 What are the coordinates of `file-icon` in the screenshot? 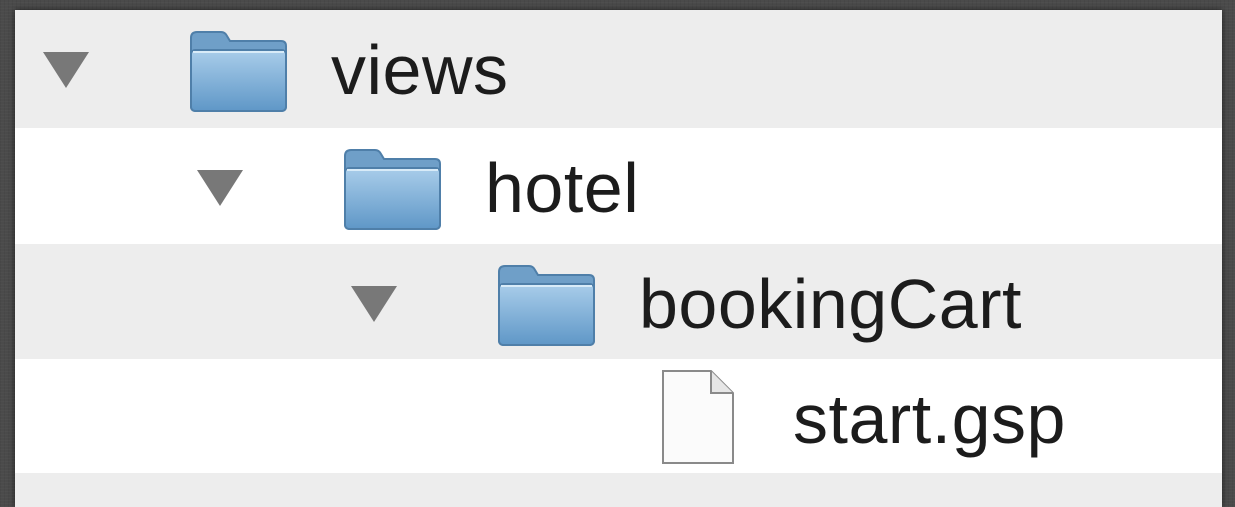 It's located at (698, 417).